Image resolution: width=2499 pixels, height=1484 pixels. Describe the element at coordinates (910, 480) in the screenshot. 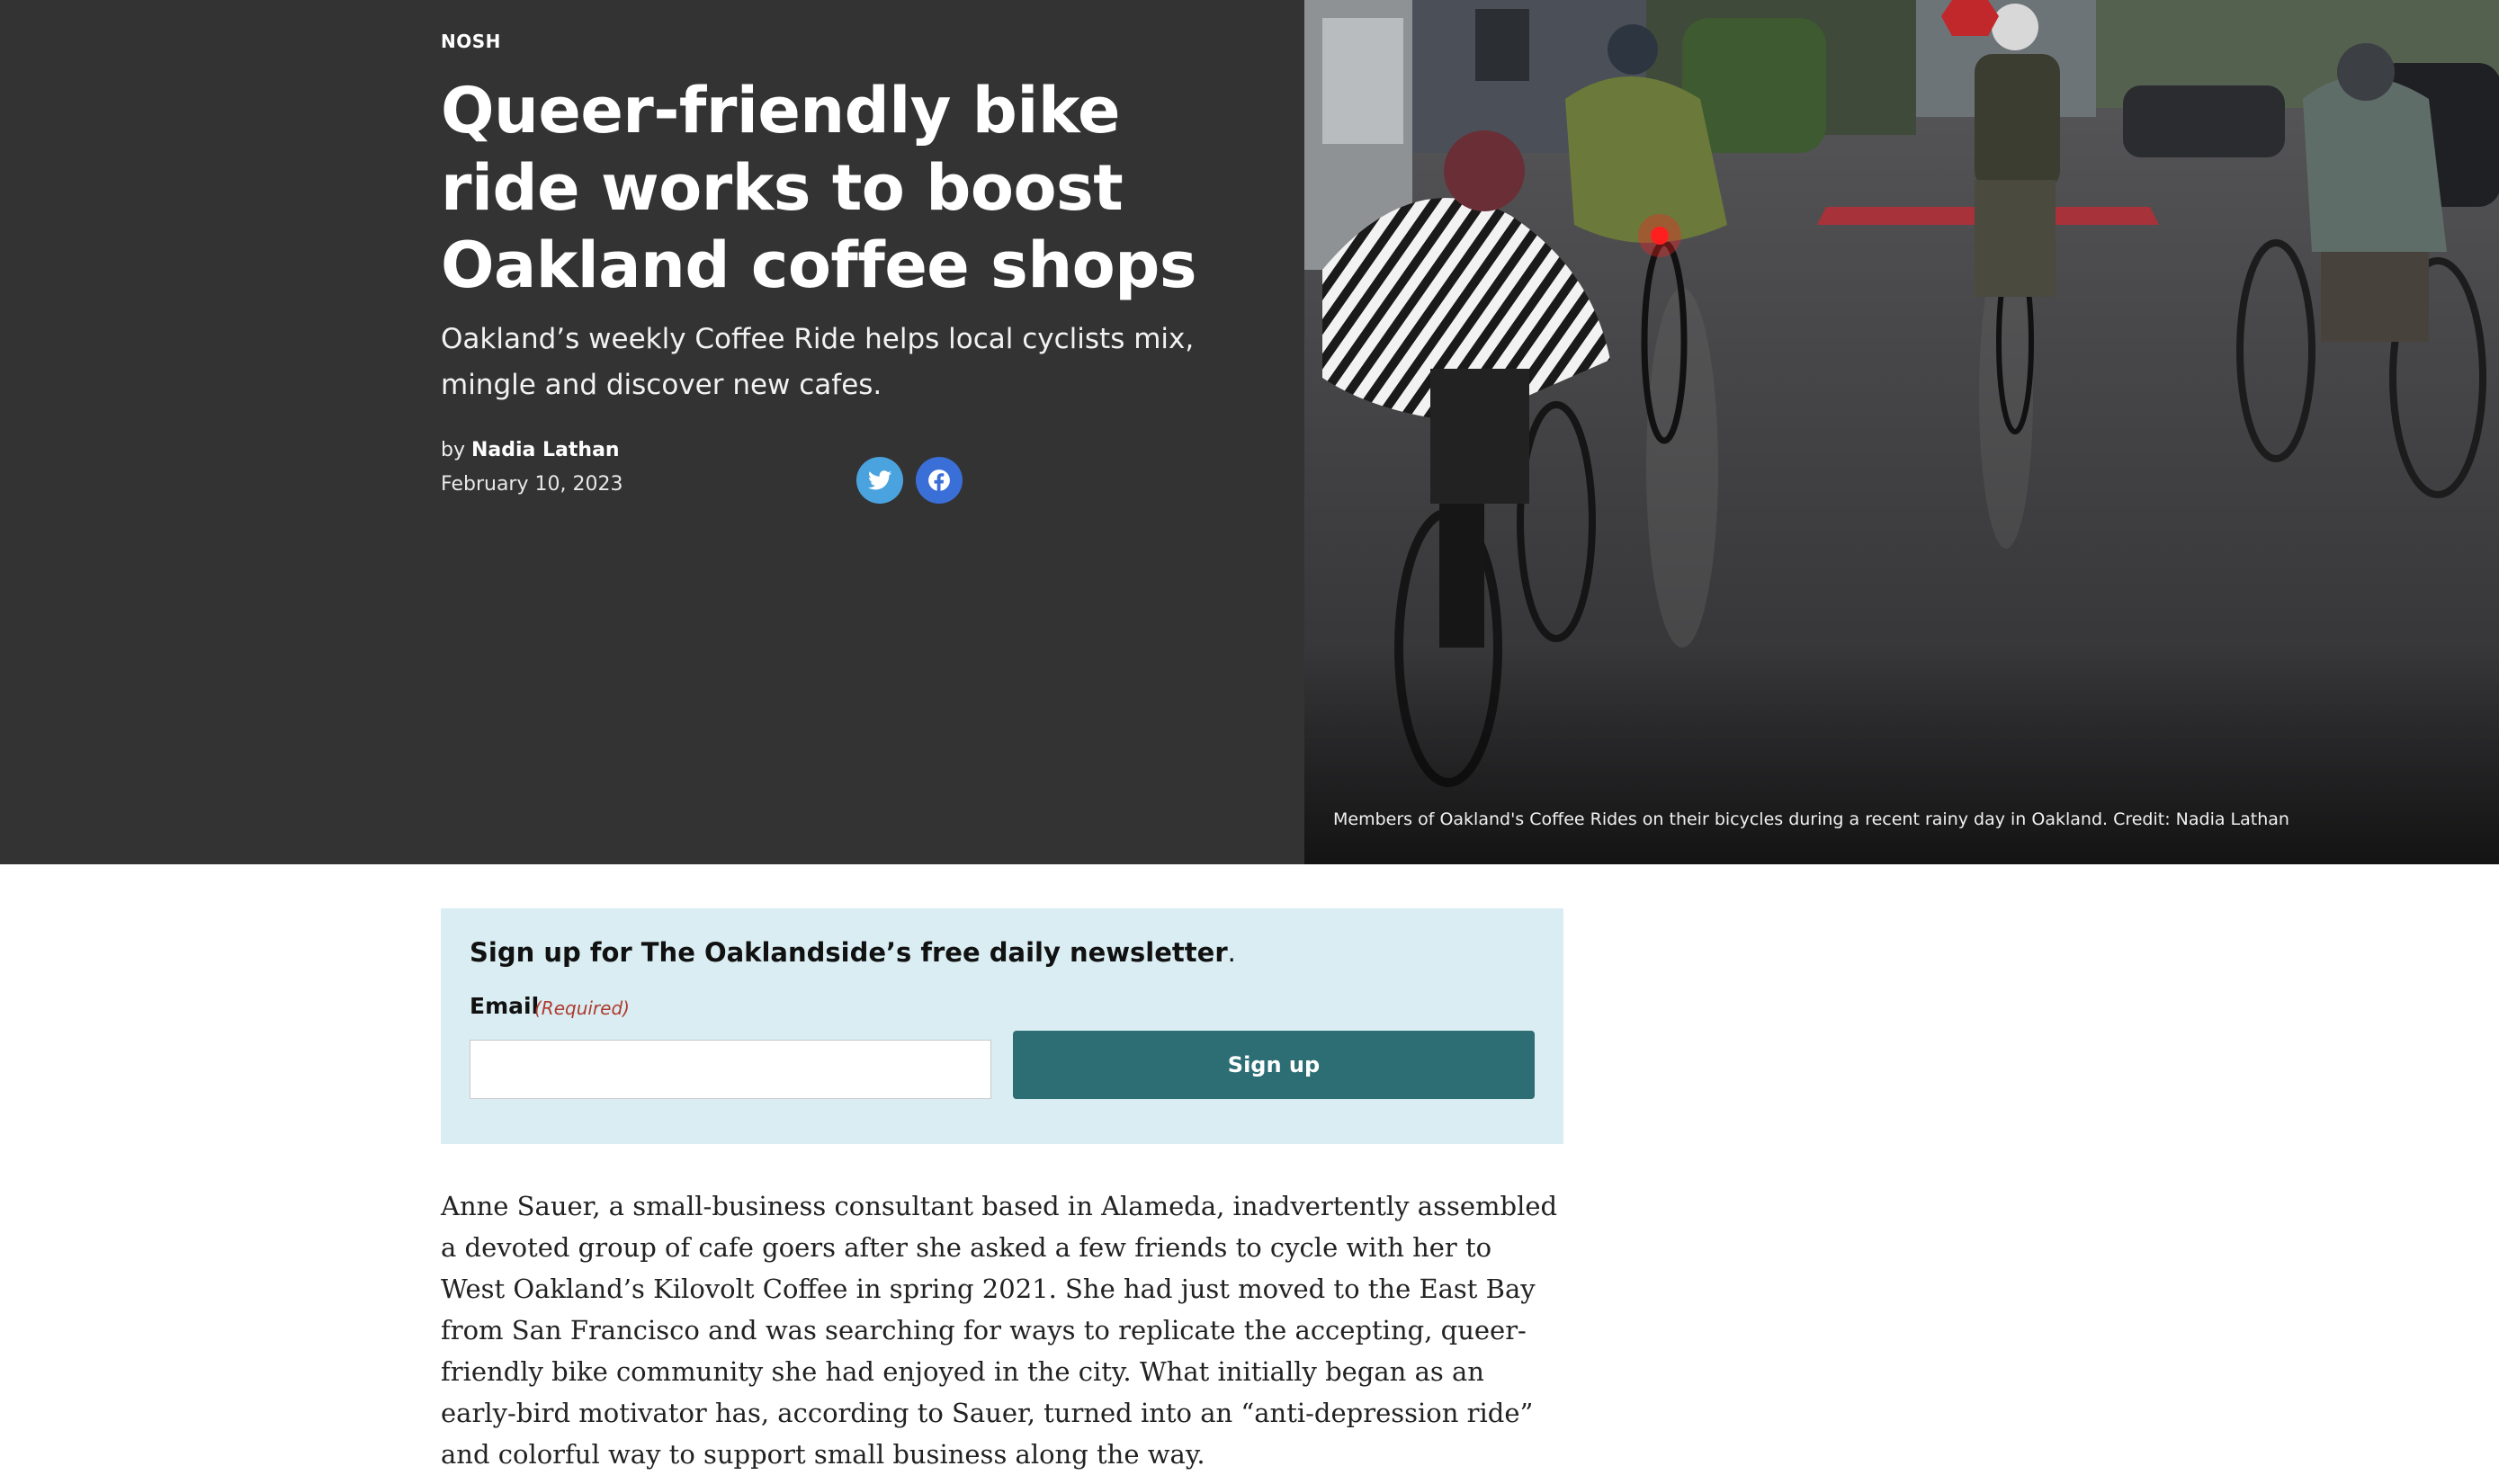

I see `share-buttons` at that location.